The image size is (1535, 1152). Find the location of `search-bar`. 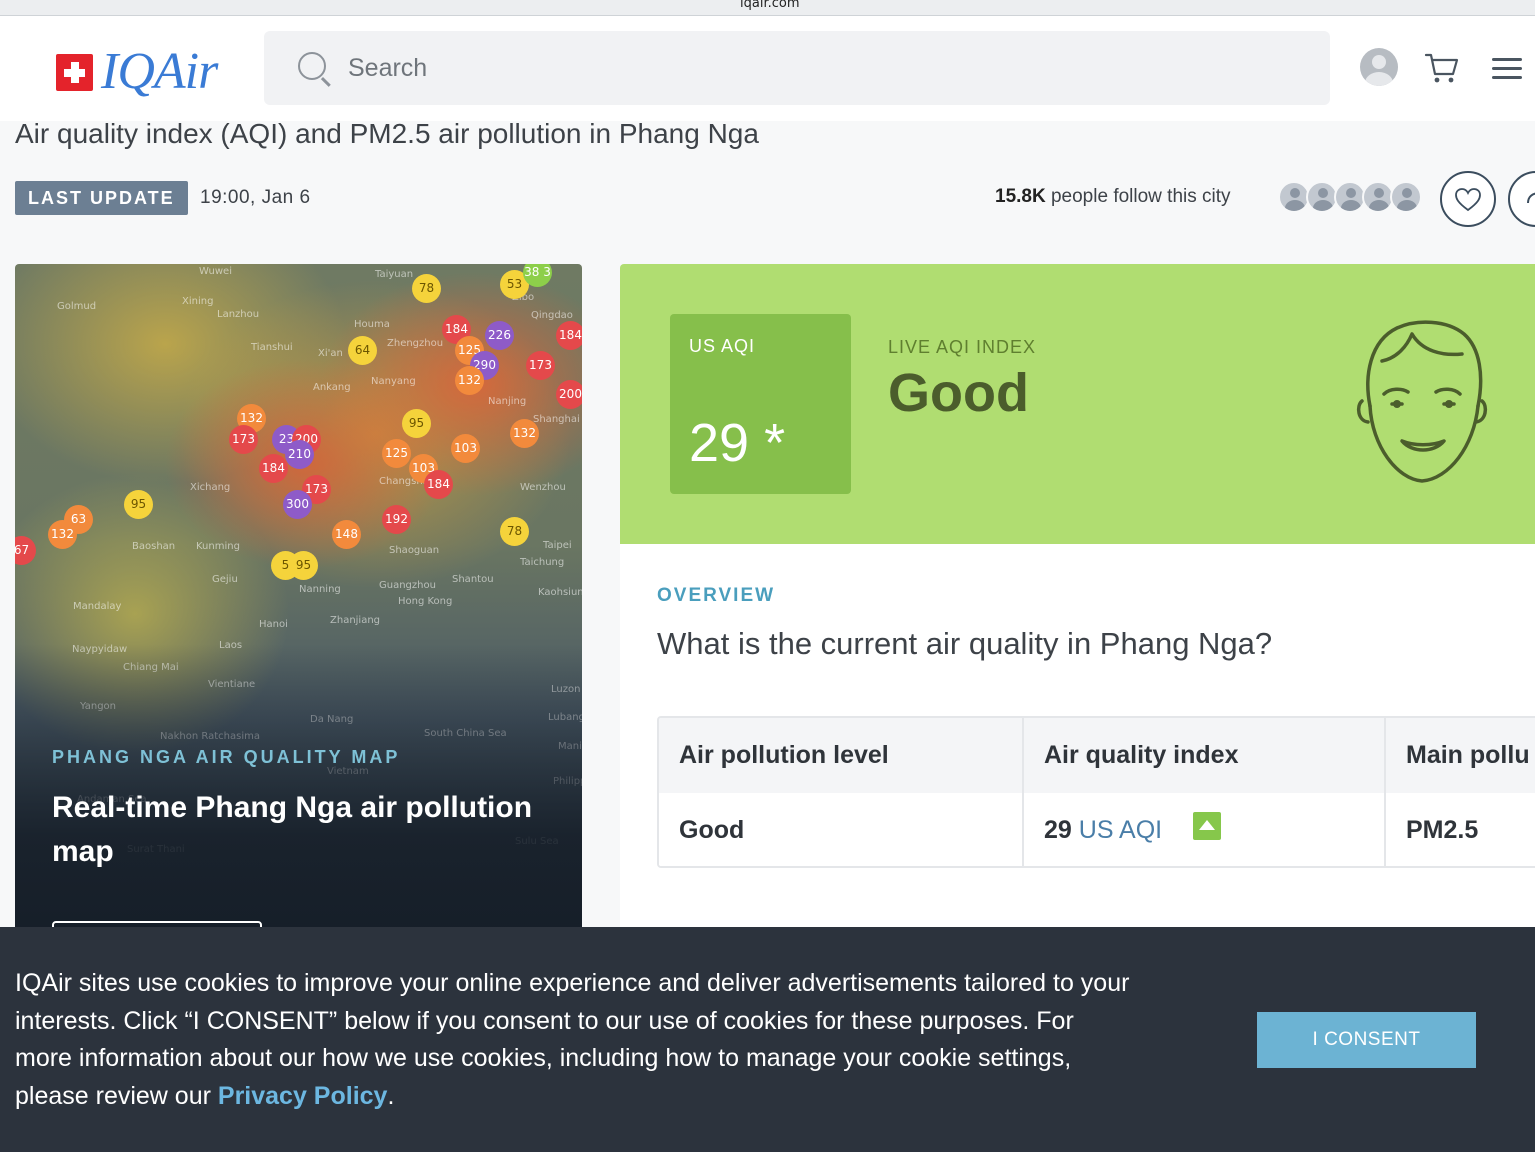

search-bar is located at coordinates (797, 68).